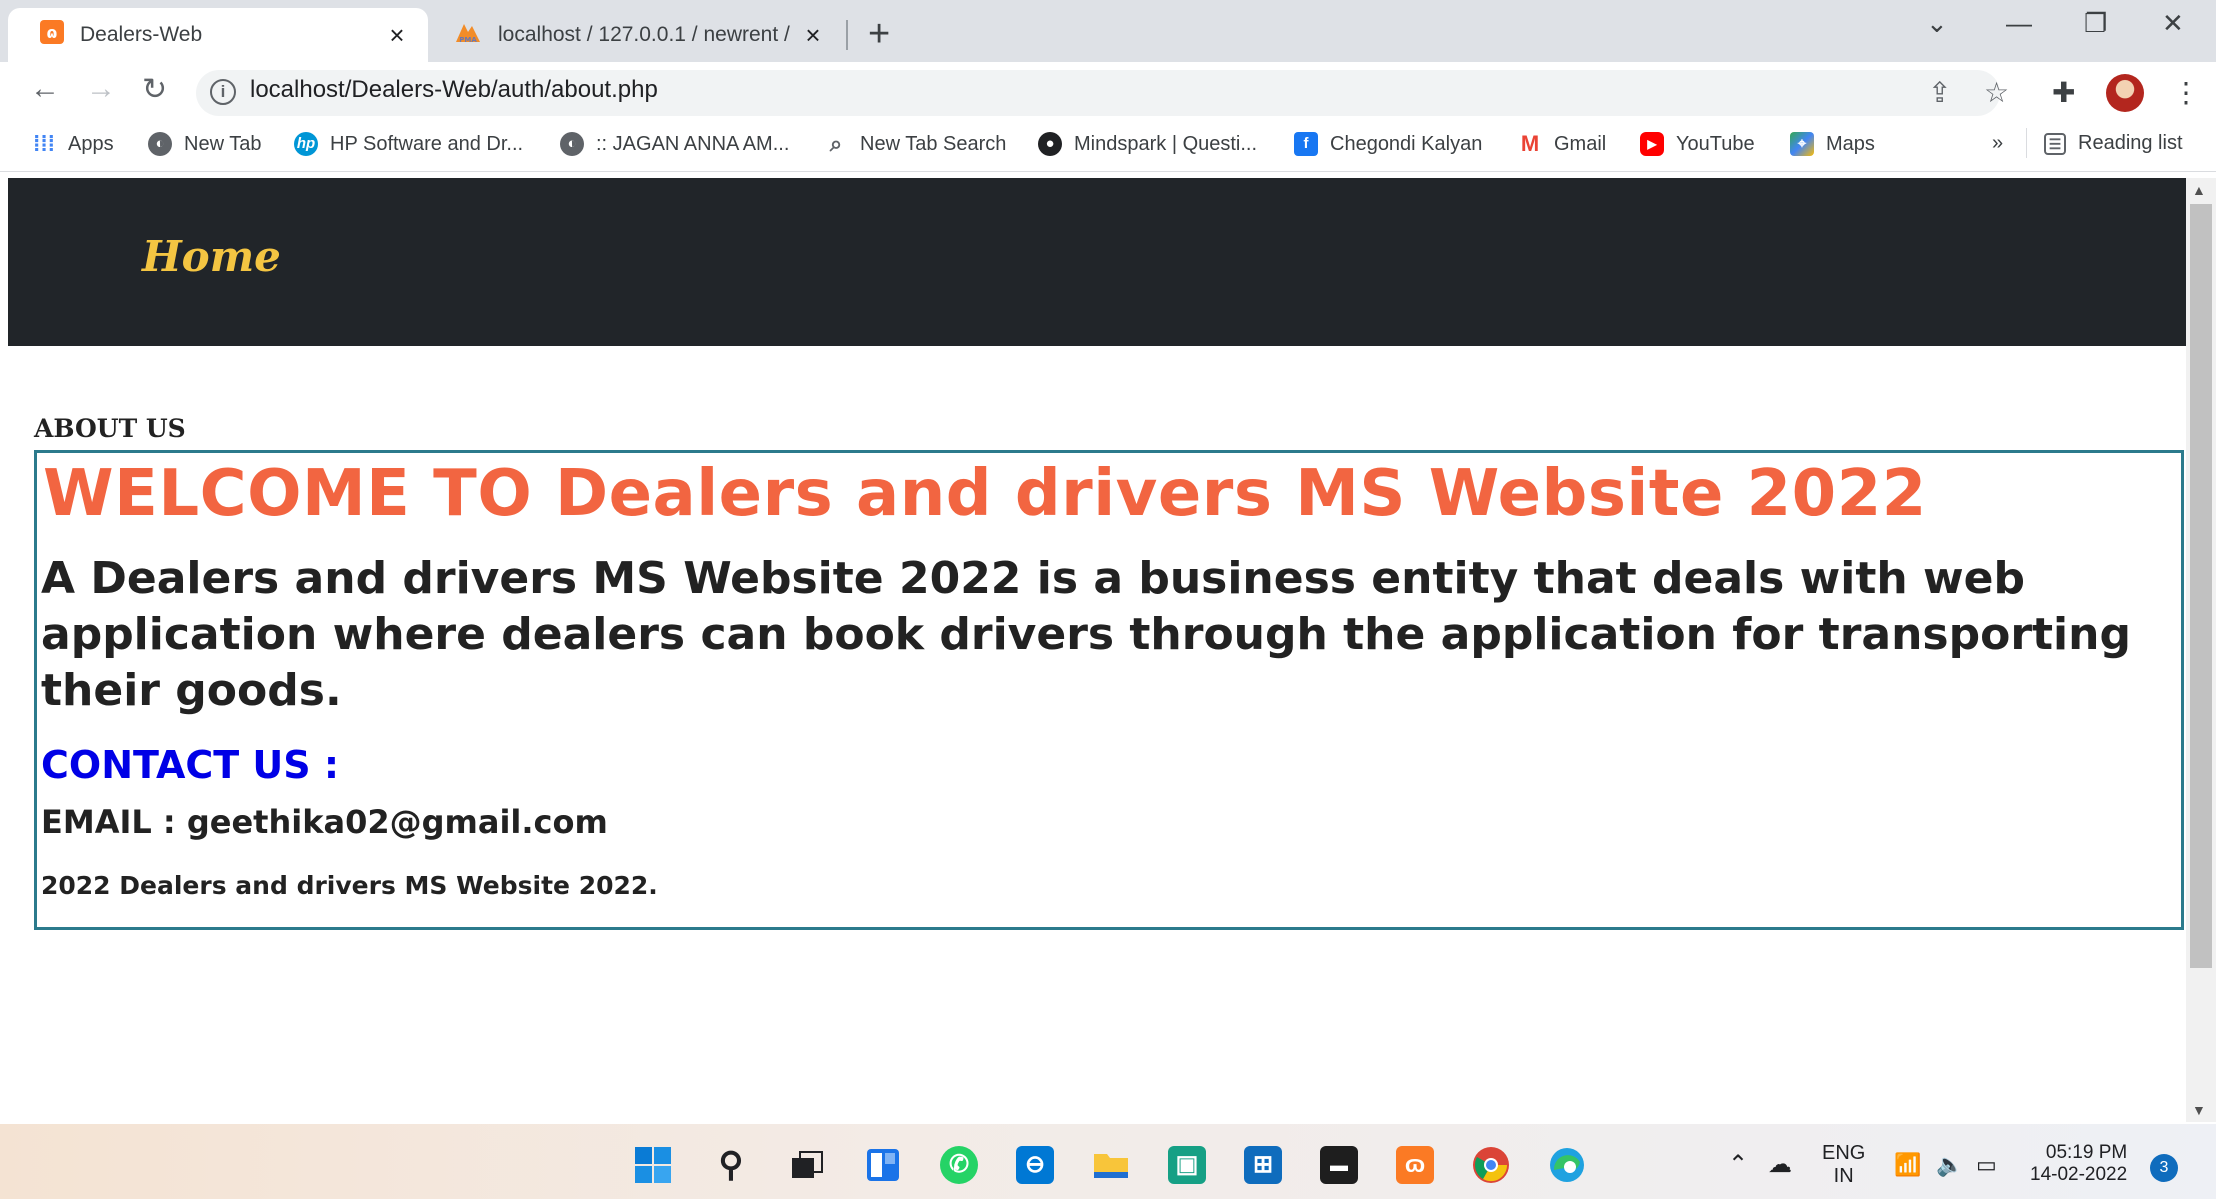 This screenshot has height=1199, width=2216. I want to click on scroll-down-icon: ▼, so click(2199, 1110).